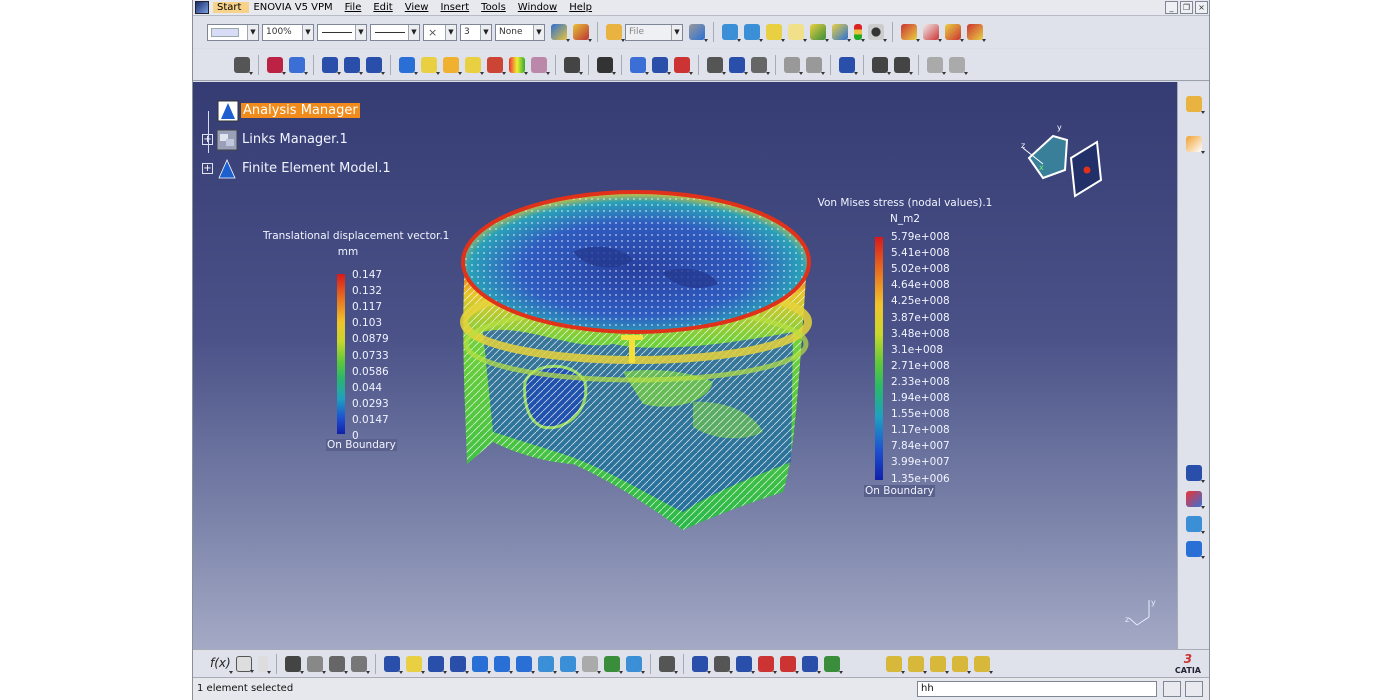 The image size is (1400, 700). Describe the element at coordinates (958, 65) in the screenshot. I see `annotation-icon` at that location.